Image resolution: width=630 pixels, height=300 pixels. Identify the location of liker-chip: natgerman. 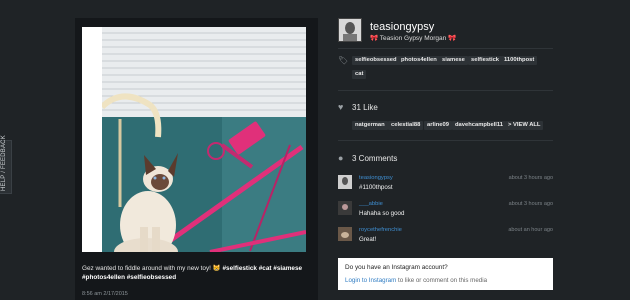
(370, 125).